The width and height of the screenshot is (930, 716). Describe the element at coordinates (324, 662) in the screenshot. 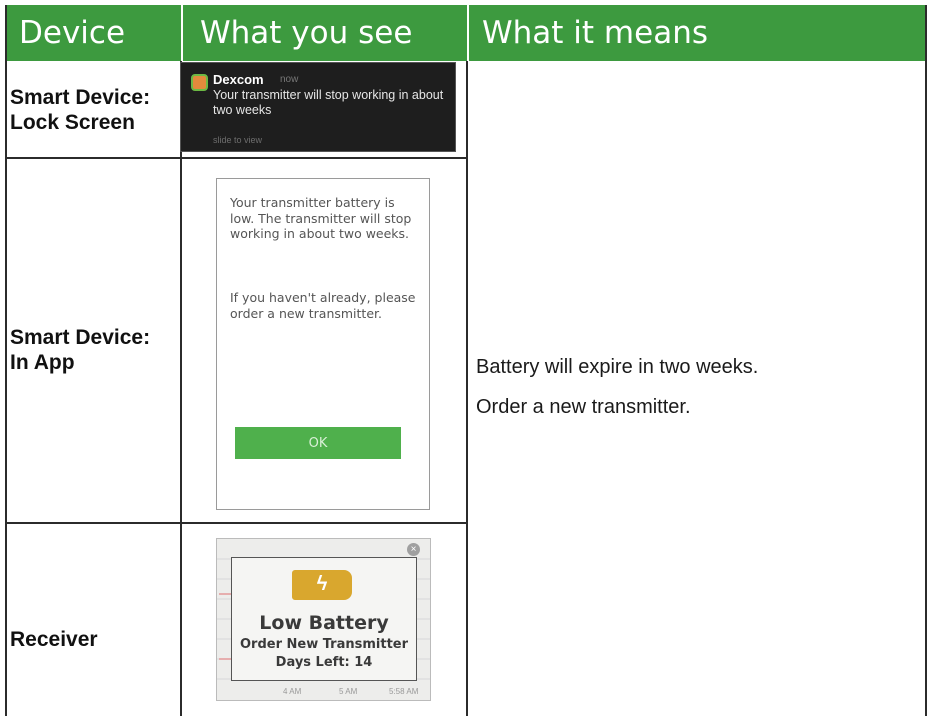

I see `receiver-days-left: Days Left: 14` at that location.